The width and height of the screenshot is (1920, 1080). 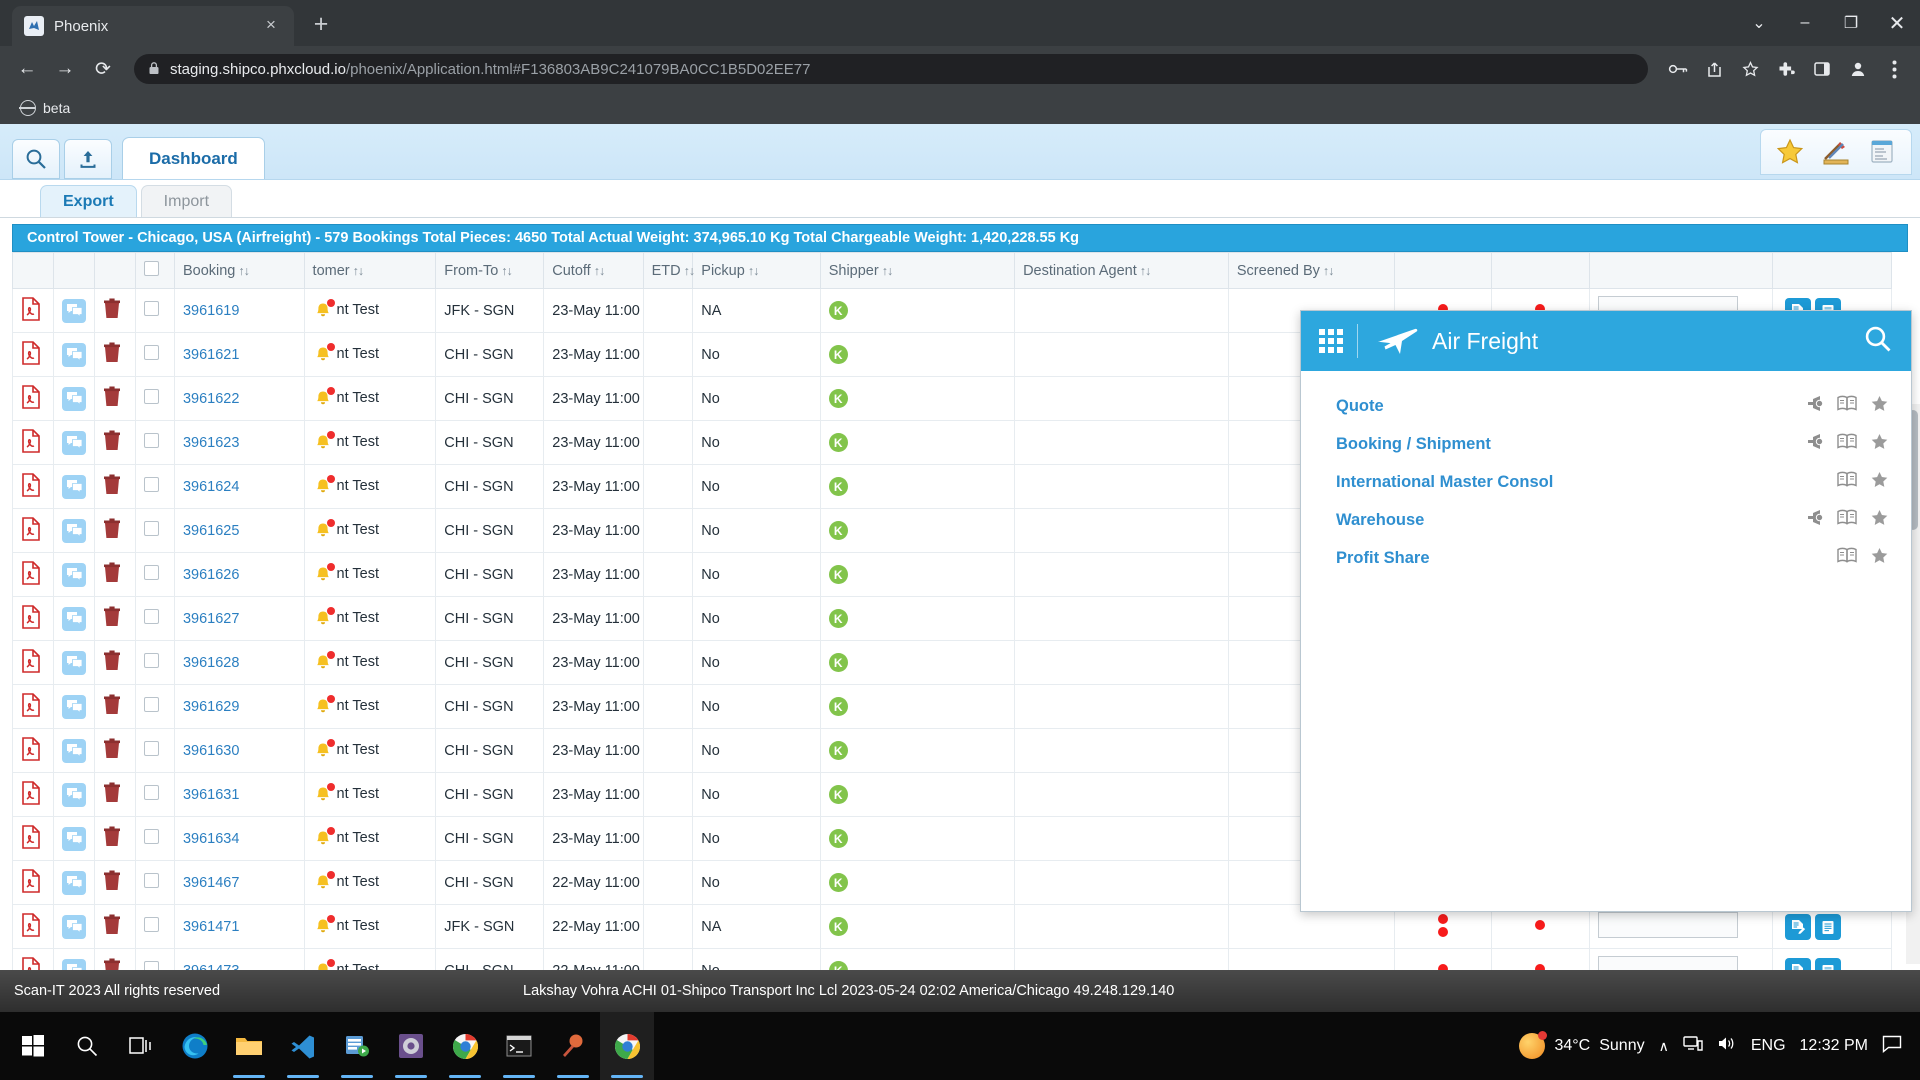 I want to click on cell-booking: 3961630, so click(x=239, y=750).